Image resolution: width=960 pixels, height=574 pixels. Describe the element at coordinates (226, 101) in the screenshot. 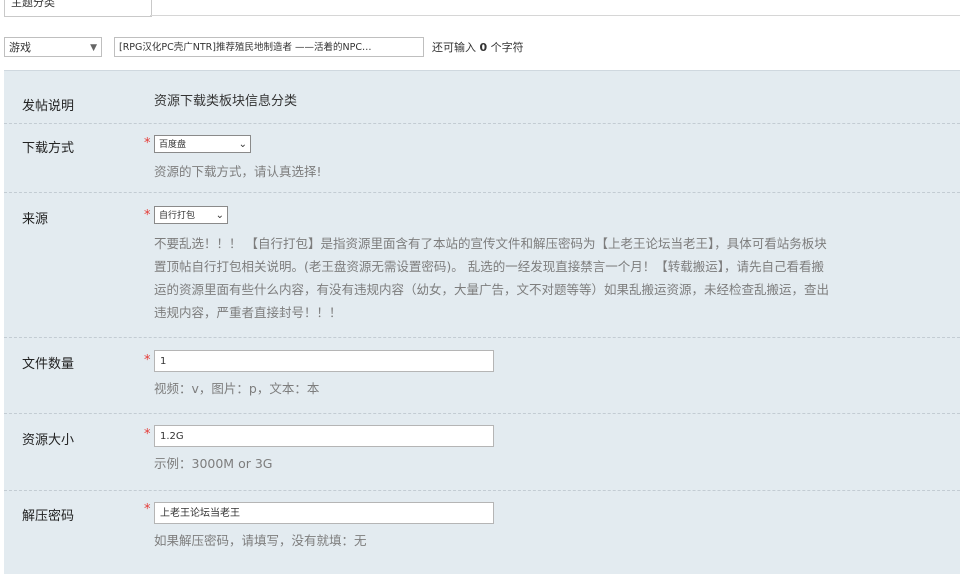

I see `intro-text: 资源下载类板块信息分类` at that location.